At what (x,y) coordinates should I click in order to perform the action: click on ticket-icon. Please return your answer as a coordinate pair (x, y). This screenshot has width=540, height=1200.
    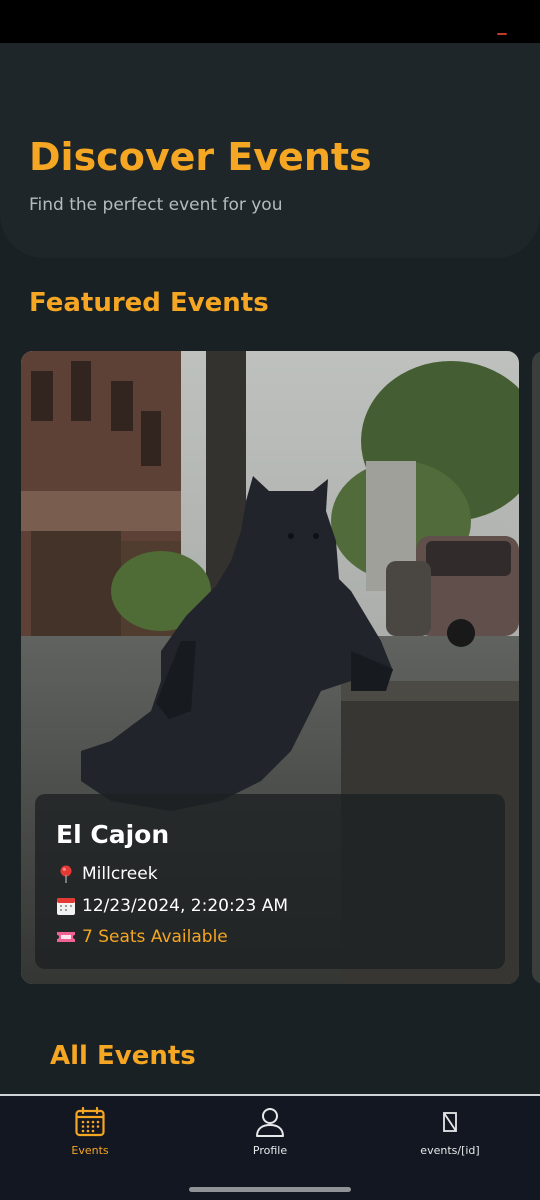
    Looking at the image, I should click on (66, 937).